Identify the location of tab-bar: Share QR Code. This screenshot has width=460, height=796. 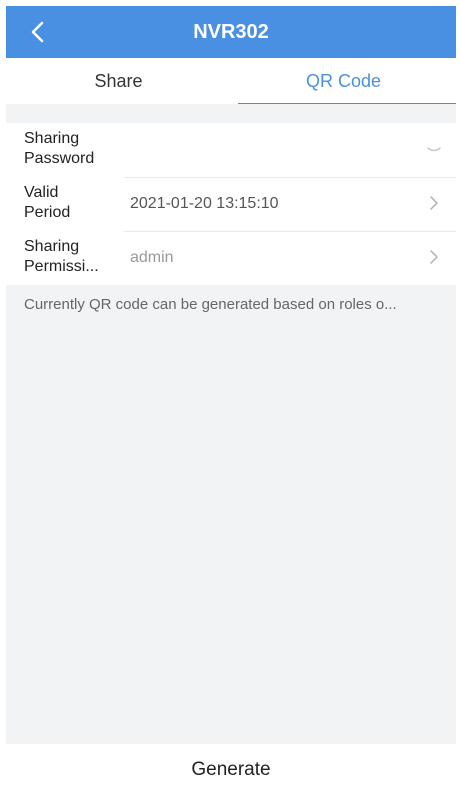
(231, 81).